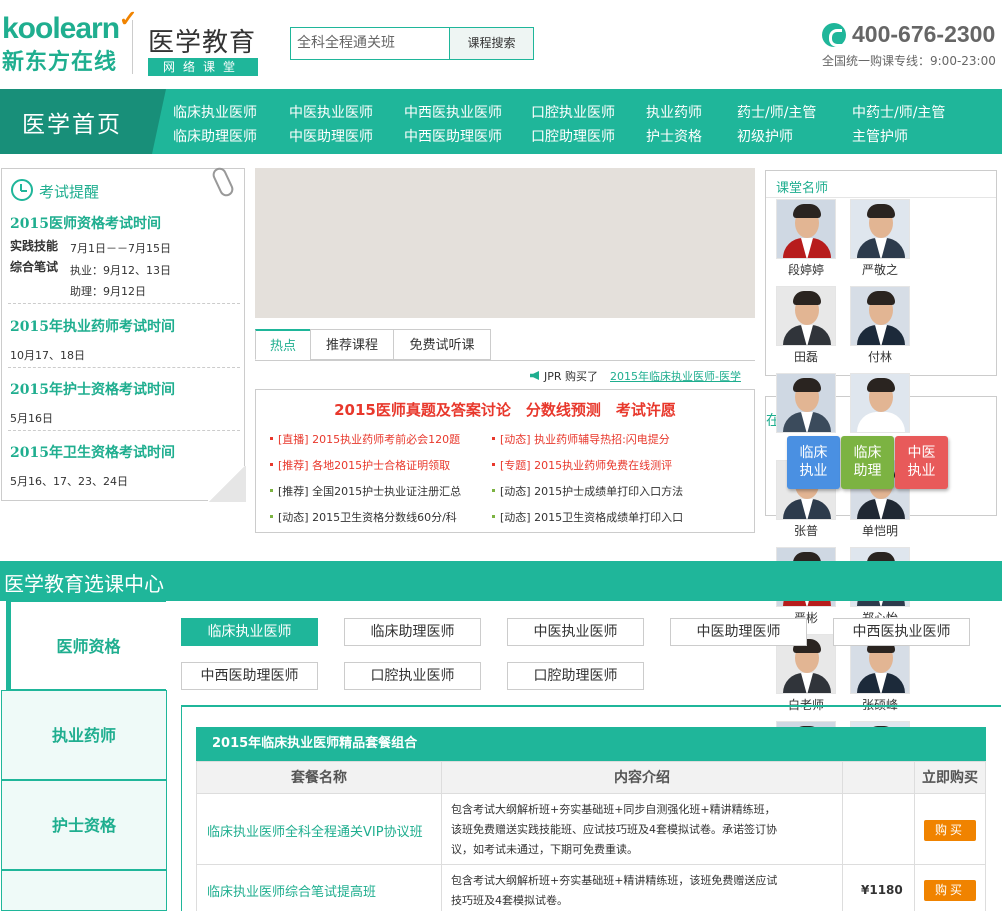 Image resolution: width=1002 pixels, height=911 pixels. Describe the element at coordinates (806, 269) in the screenshot. I see `teacher-name: 段婷婷` at that location.